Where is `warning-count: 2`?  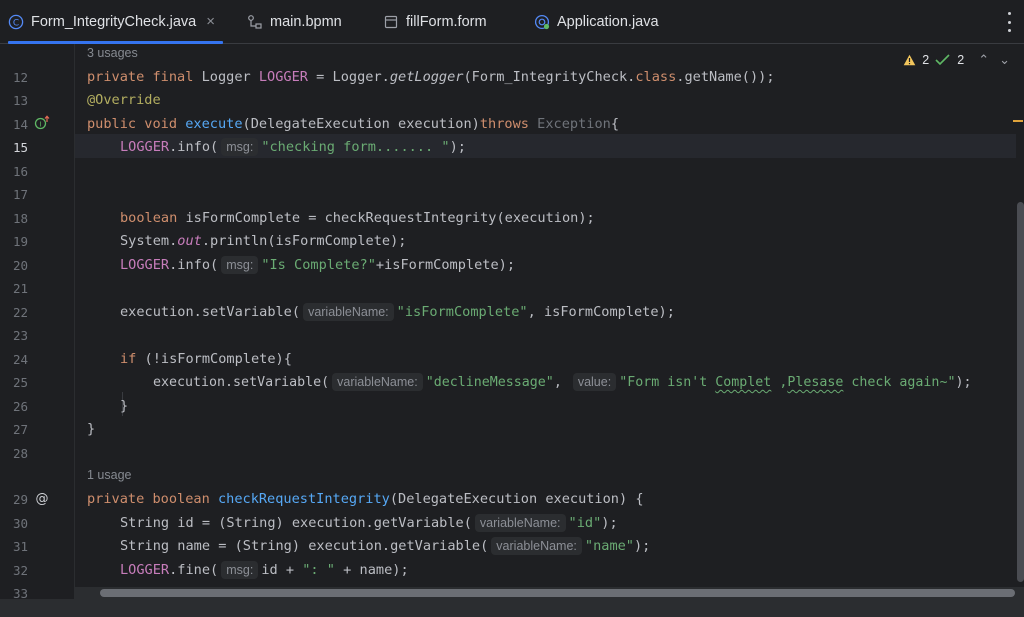
warning-count: 2 is located at coordinates (926, 60).